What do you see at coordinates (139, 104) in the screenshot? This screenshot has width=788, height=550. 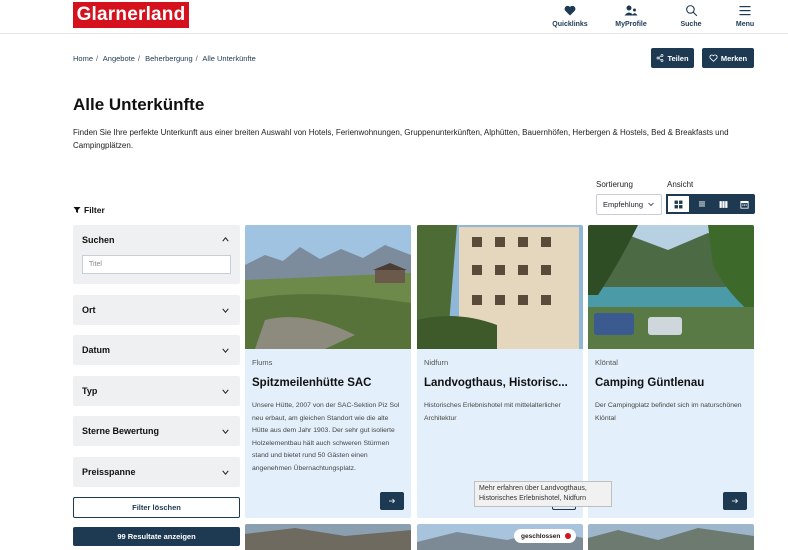 I see `page-title: Alle Unterkünfte` at bounding box center [139, 104].